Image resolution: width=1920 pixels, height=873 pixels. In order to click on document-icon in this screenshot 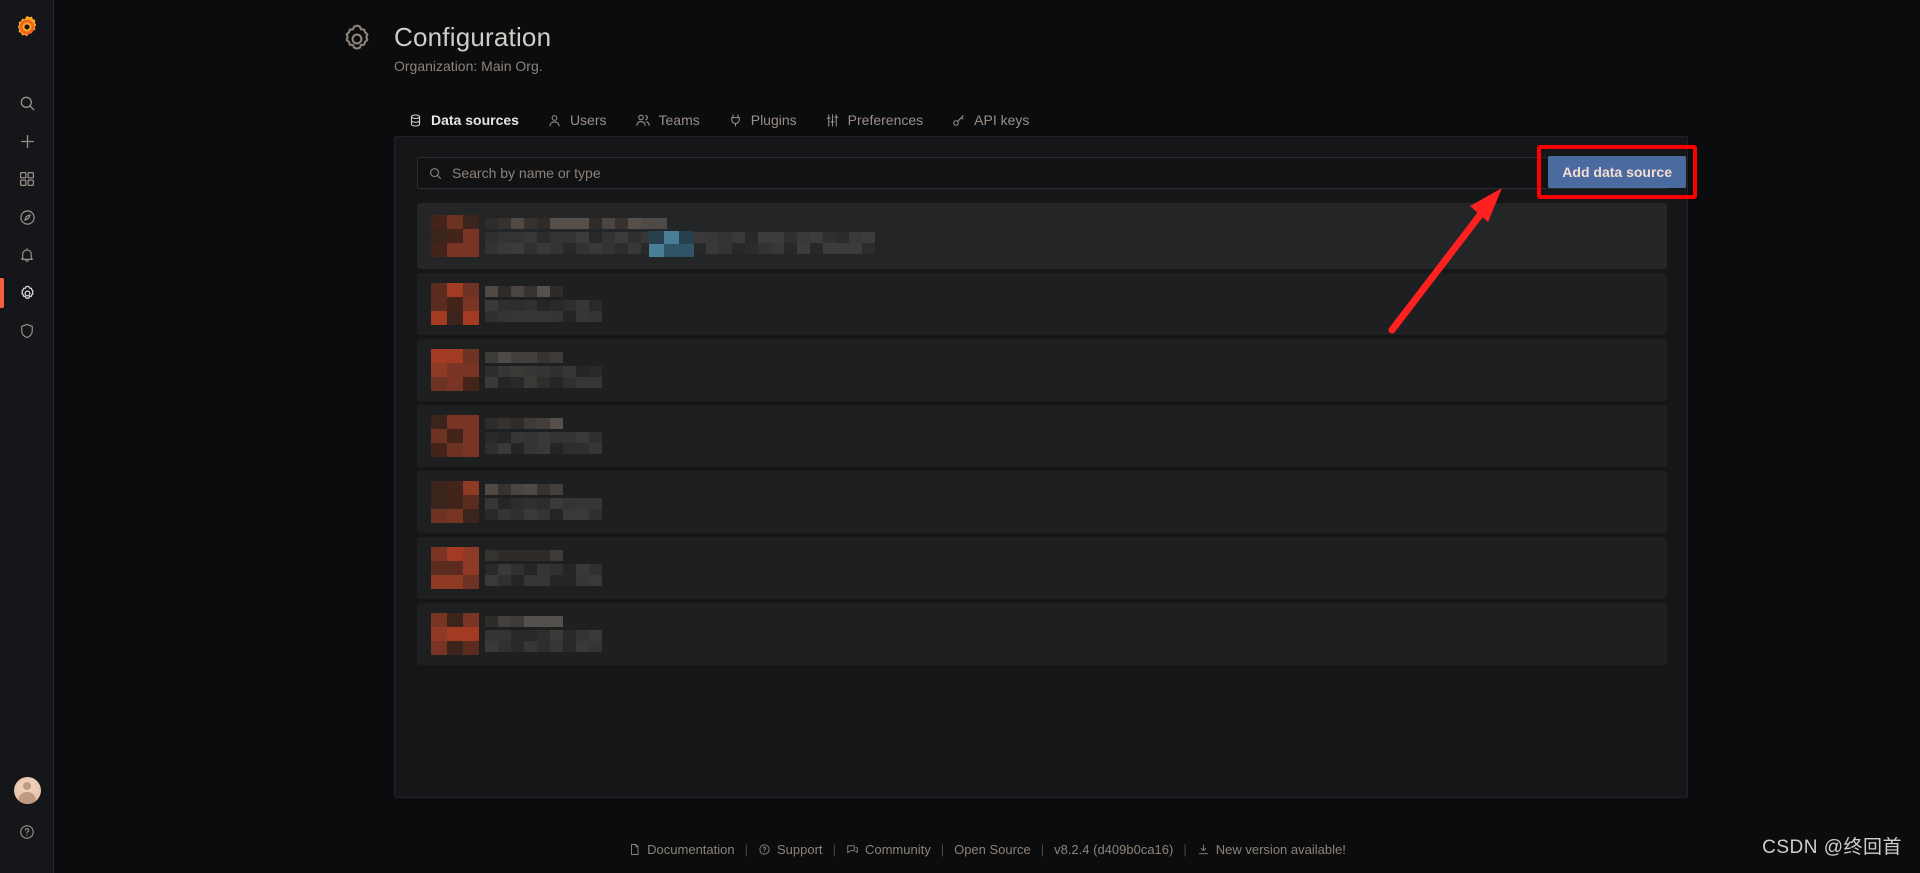, I will do `click(635, 849)`.